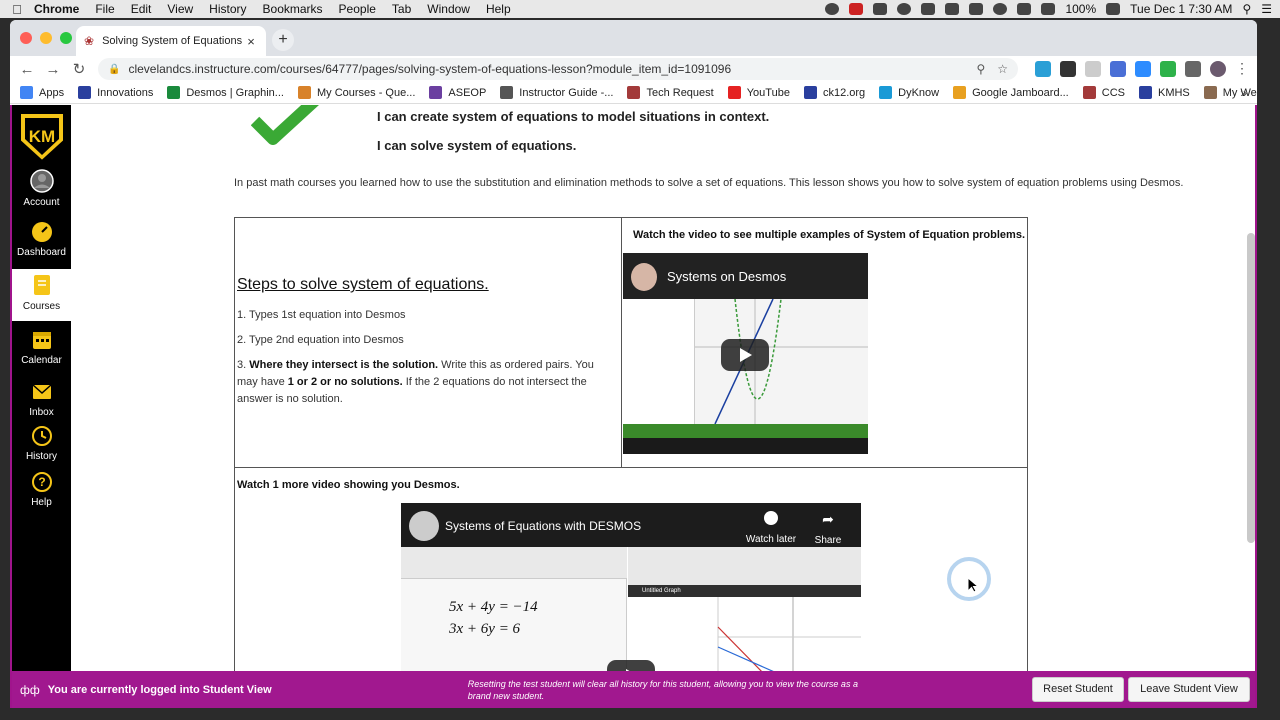 The height and width of the screenshot is (720, 1280). What do you see at coordinates (670, 92) in the screenshot?
I see `bookmark-item: Tech Request` at bounding box center [670, 92].